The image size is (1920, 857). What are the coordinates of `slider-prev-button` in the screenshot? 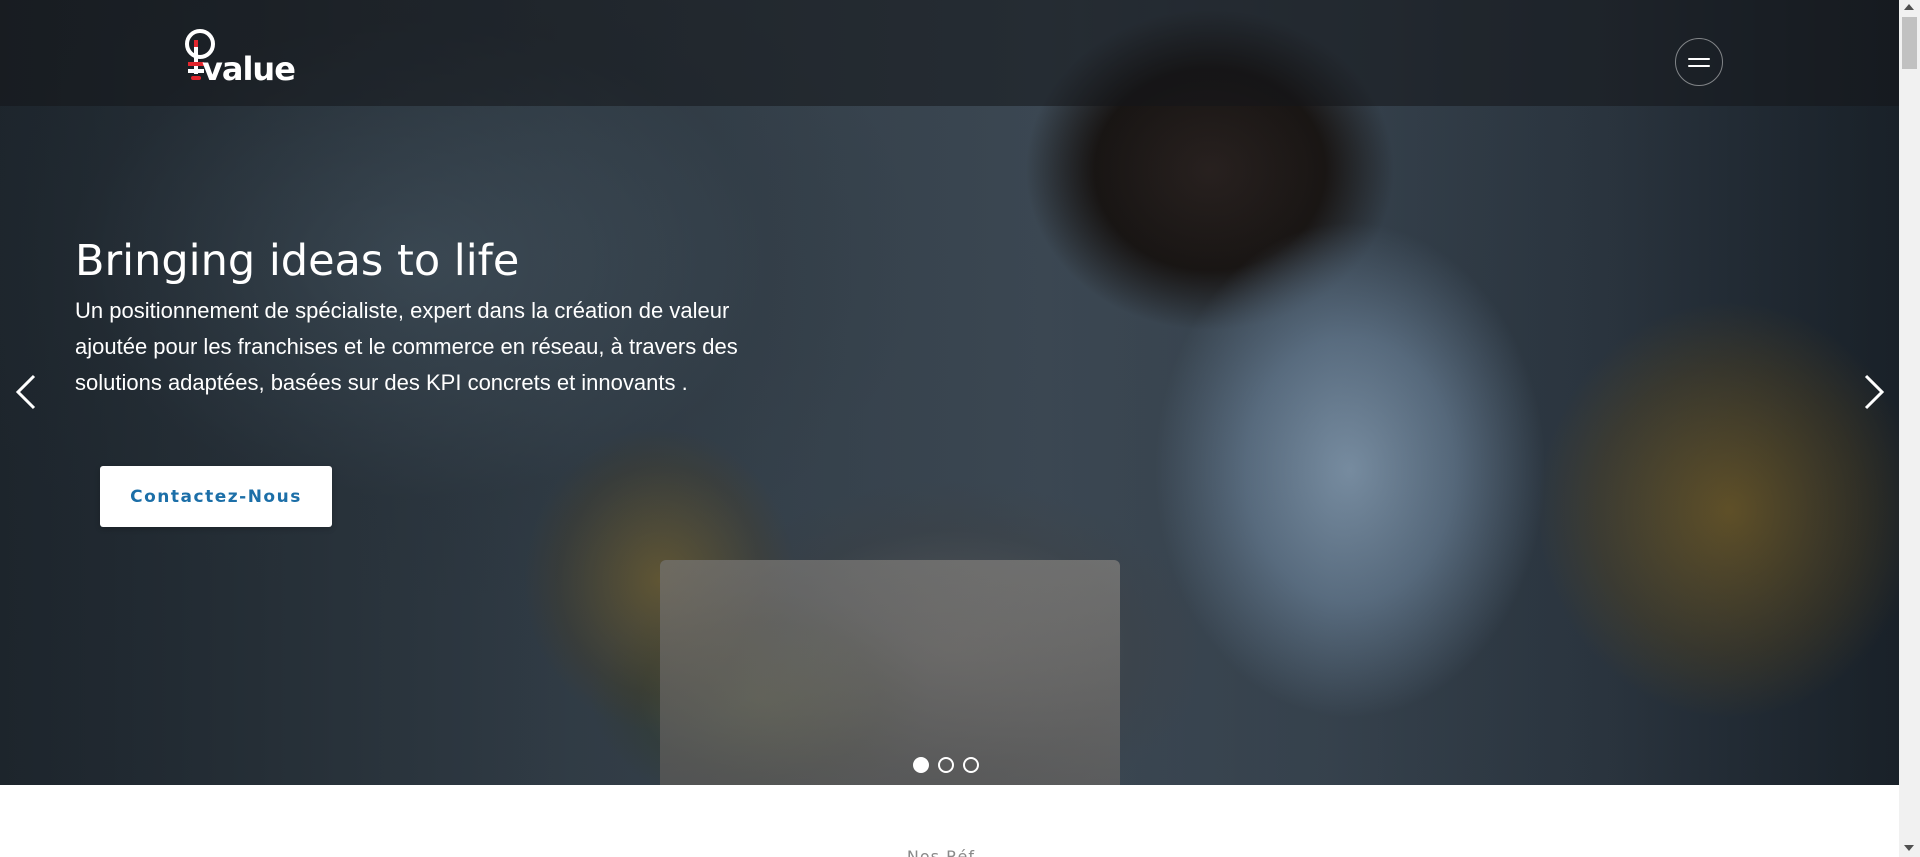 It's located at (27, 392).